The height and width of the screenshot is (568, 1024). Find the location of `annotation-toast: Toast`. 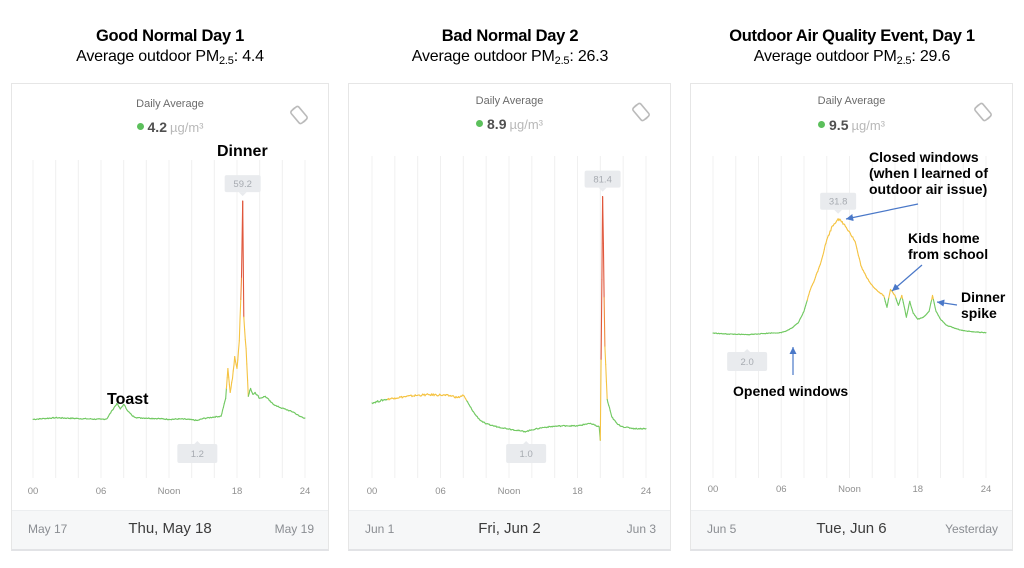

annotation-toast: Toast is located at coordinates (128, 399).